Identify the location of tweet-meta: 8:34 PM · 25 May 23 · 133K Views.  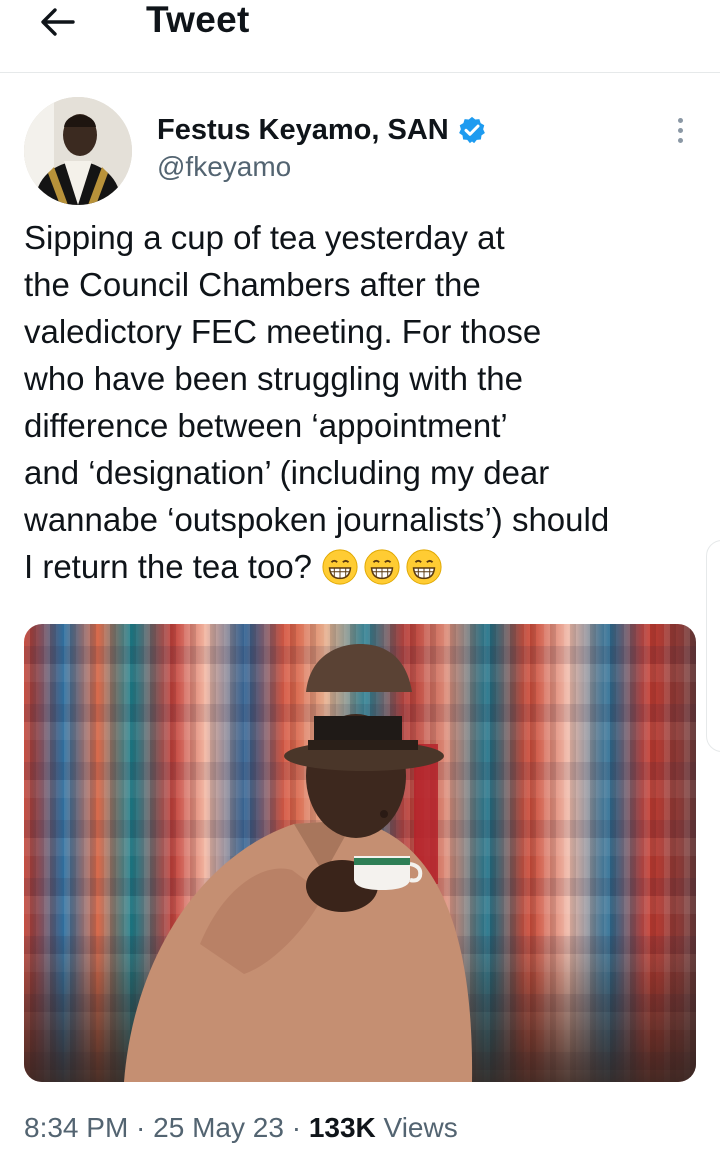
(241, 1128).